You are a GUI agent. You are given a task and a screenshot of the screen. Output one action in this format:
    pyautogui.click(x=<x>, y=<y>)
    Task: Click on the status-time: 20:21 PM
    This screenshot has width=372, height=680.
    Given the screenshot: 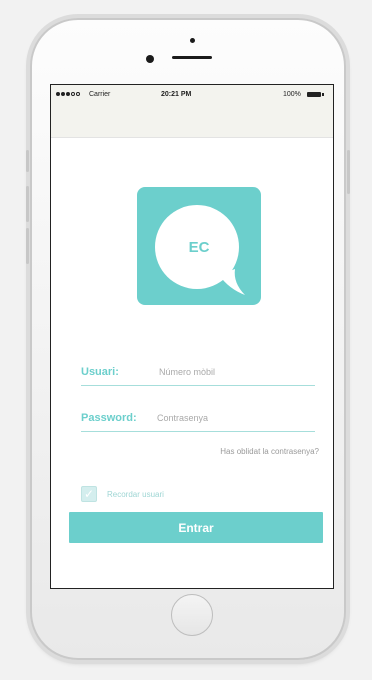 What is the action you would take?
    pyautogui.click(x=176, y=94)
    